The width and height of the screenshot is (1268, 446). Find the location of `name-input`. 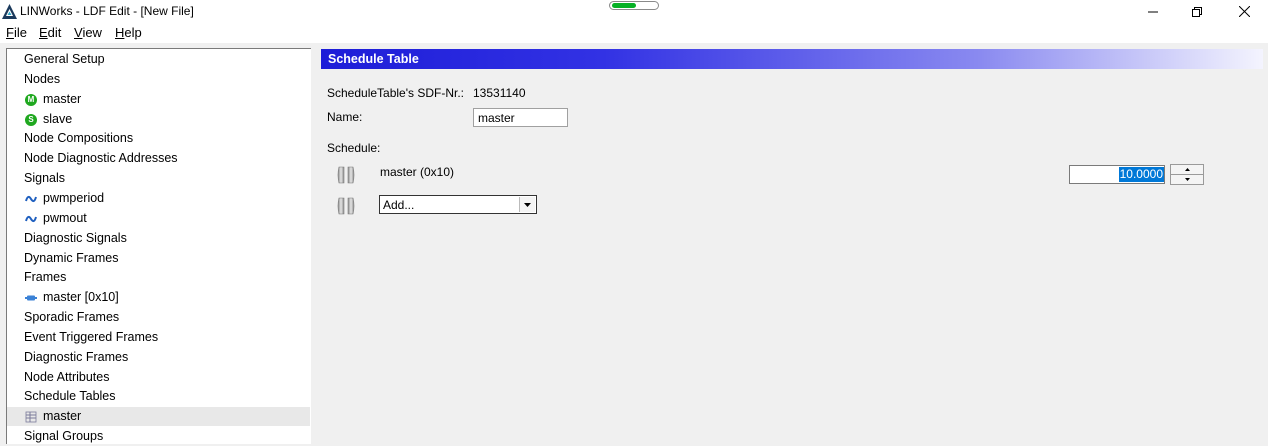

name-input is located at coordinates (520, 117).